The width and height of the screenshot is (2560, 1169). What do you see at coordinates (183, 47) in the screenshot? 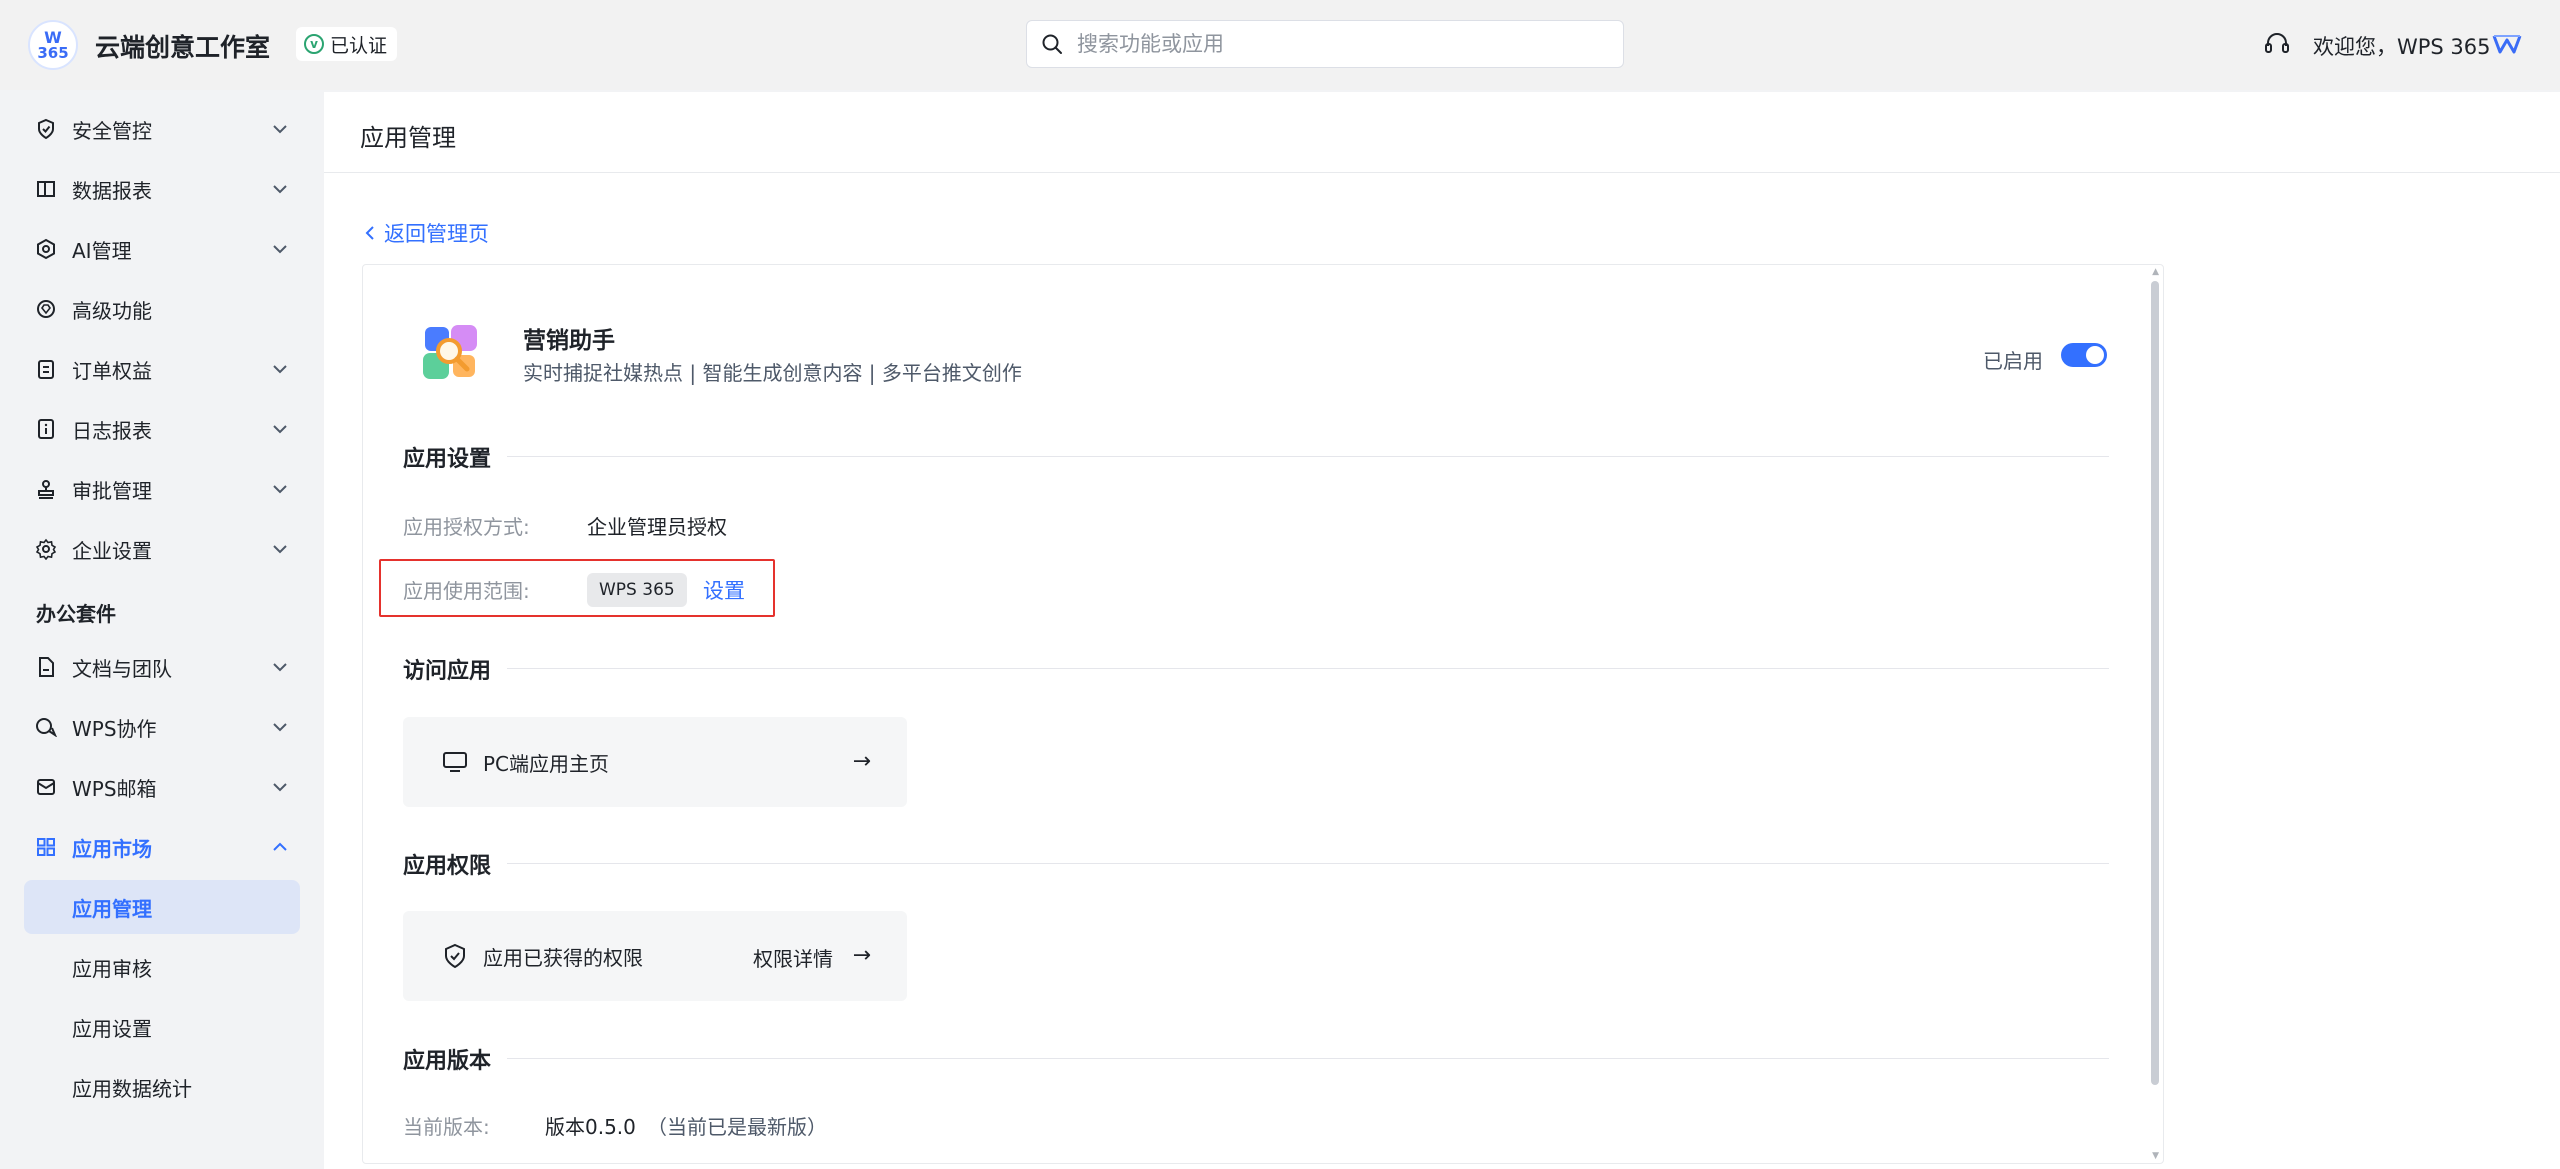
I see `organization-name: 云端创意工作室` at bounding box center [183, 47].